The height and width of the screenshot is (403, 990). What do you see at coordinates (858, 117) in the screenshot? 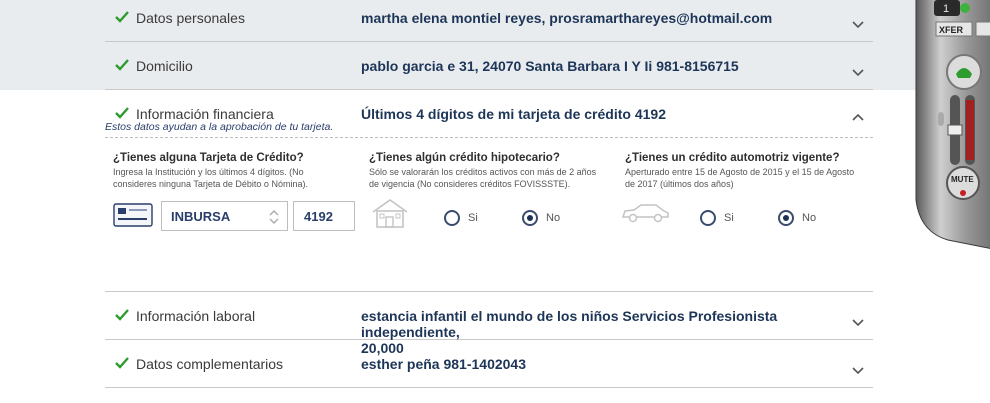
I see `chevron-up-icon` at bounding box center [858, 117].